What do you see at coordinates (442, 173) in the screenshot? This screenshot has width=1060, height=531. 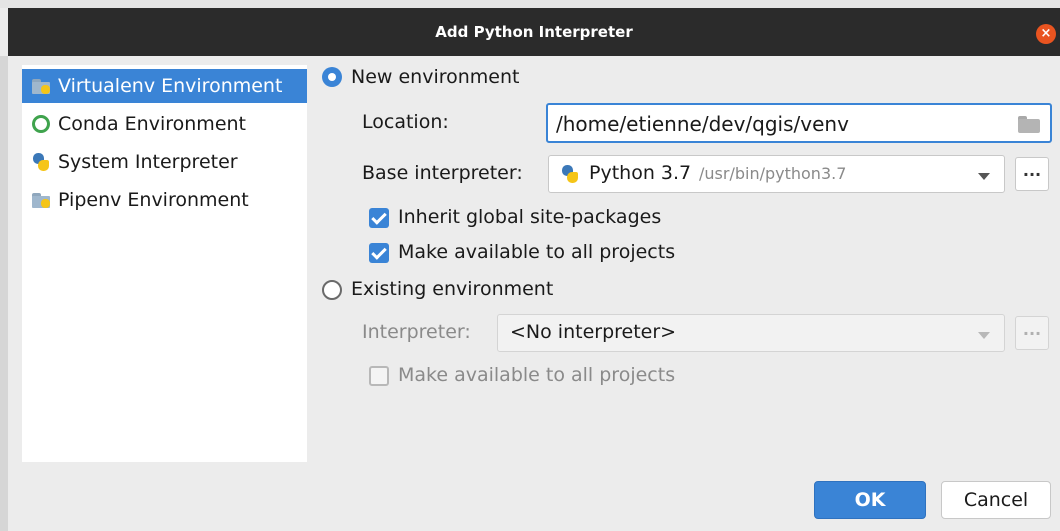 I see `base-interpreter-label: Base interpreter:` at bounding box center [442, 173].